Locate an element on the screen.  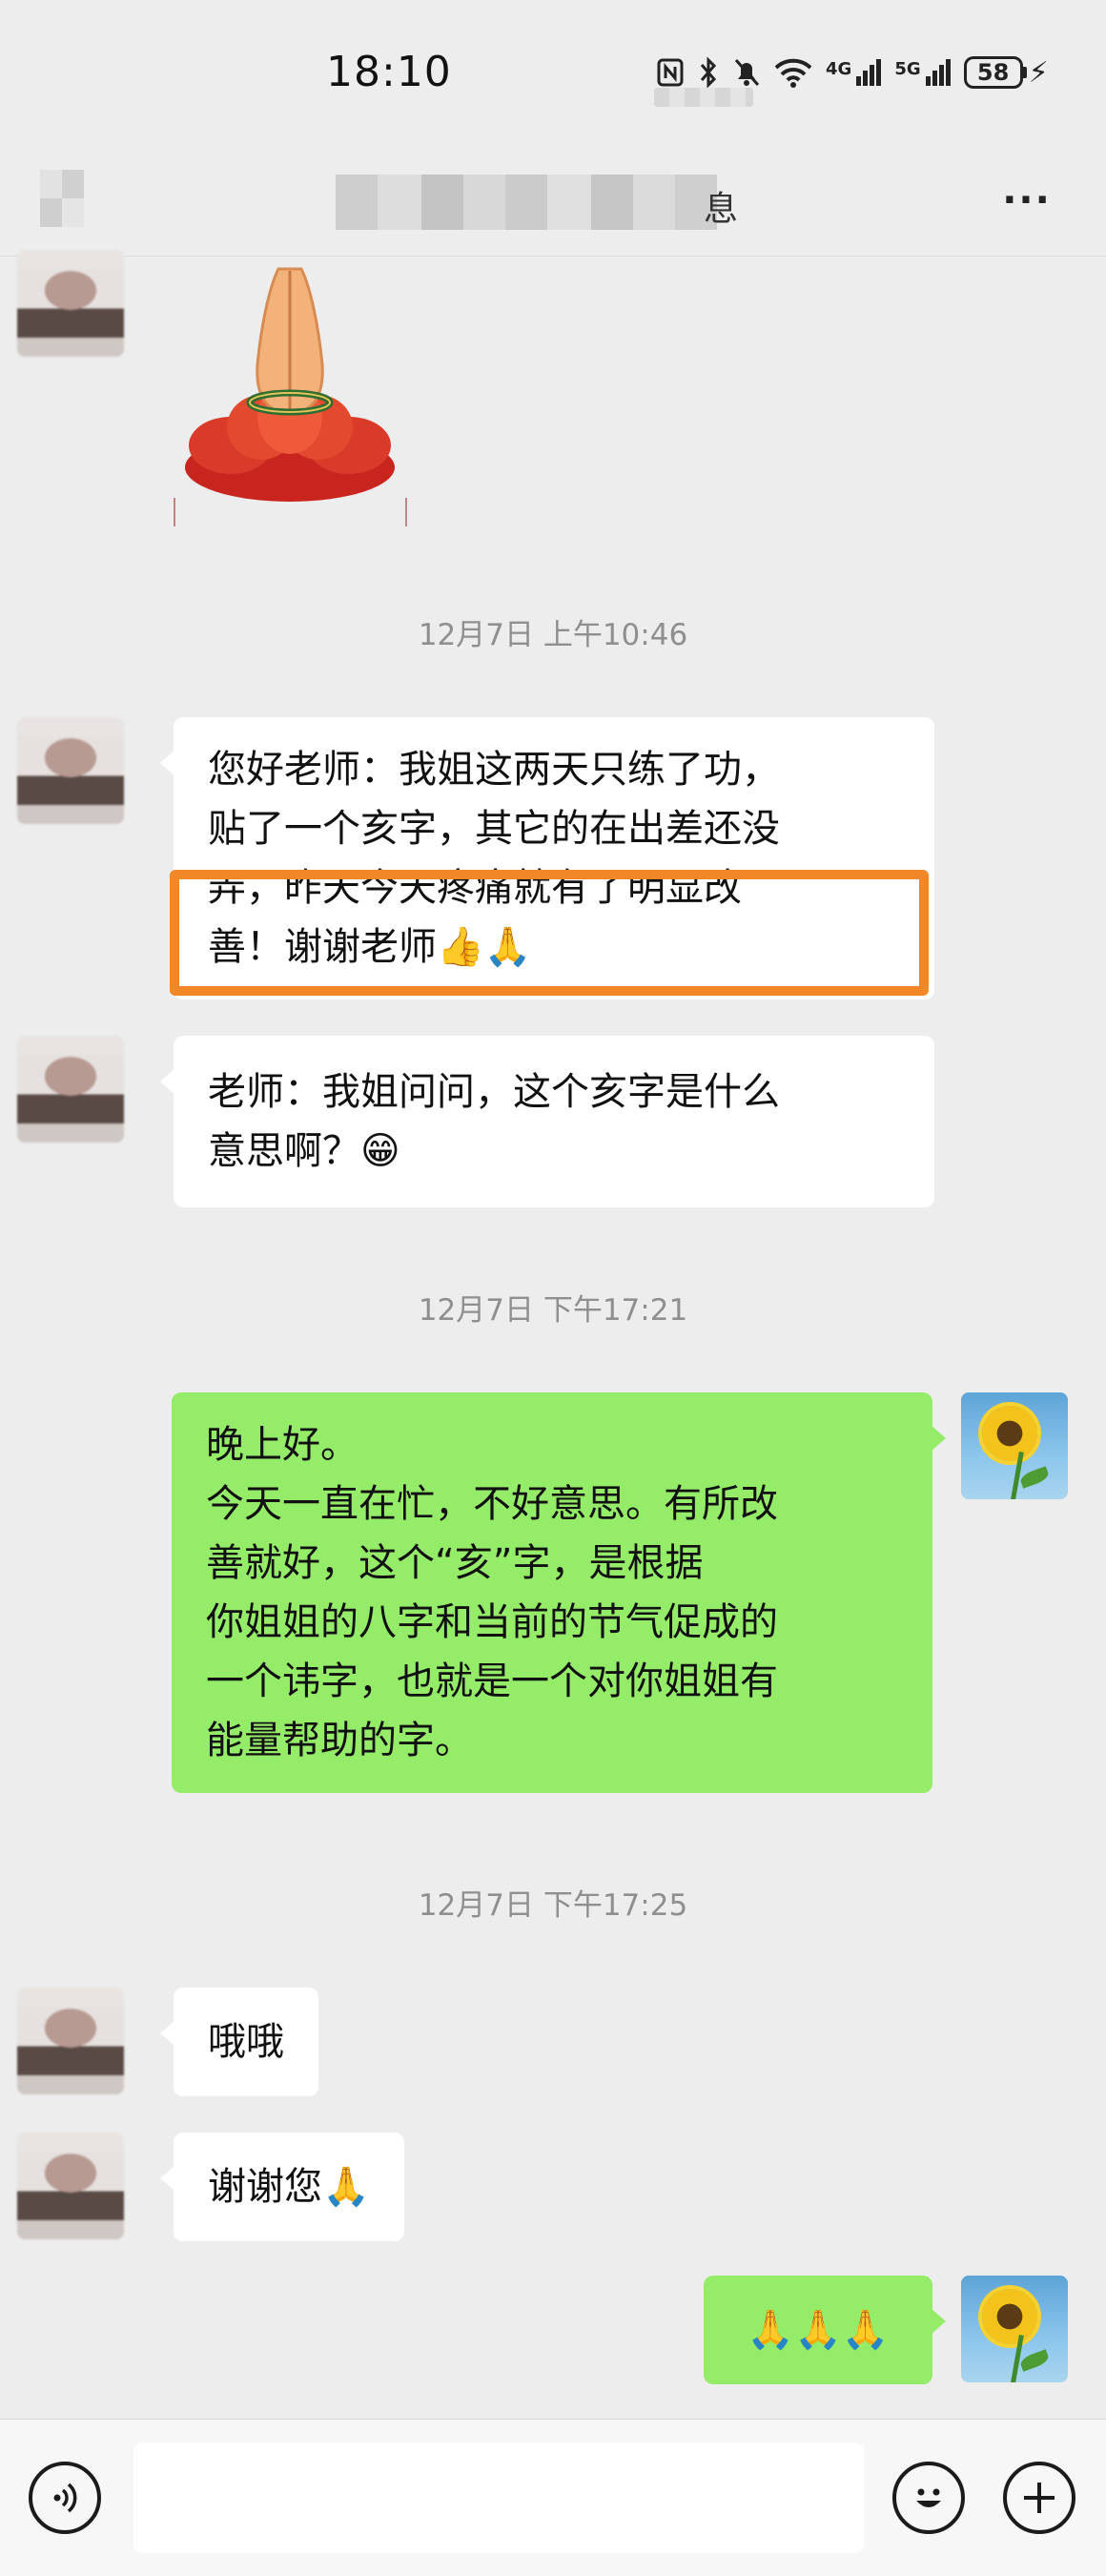
timestamp: 12月7日 下午17:25 is located at coordinates (553, 1905).